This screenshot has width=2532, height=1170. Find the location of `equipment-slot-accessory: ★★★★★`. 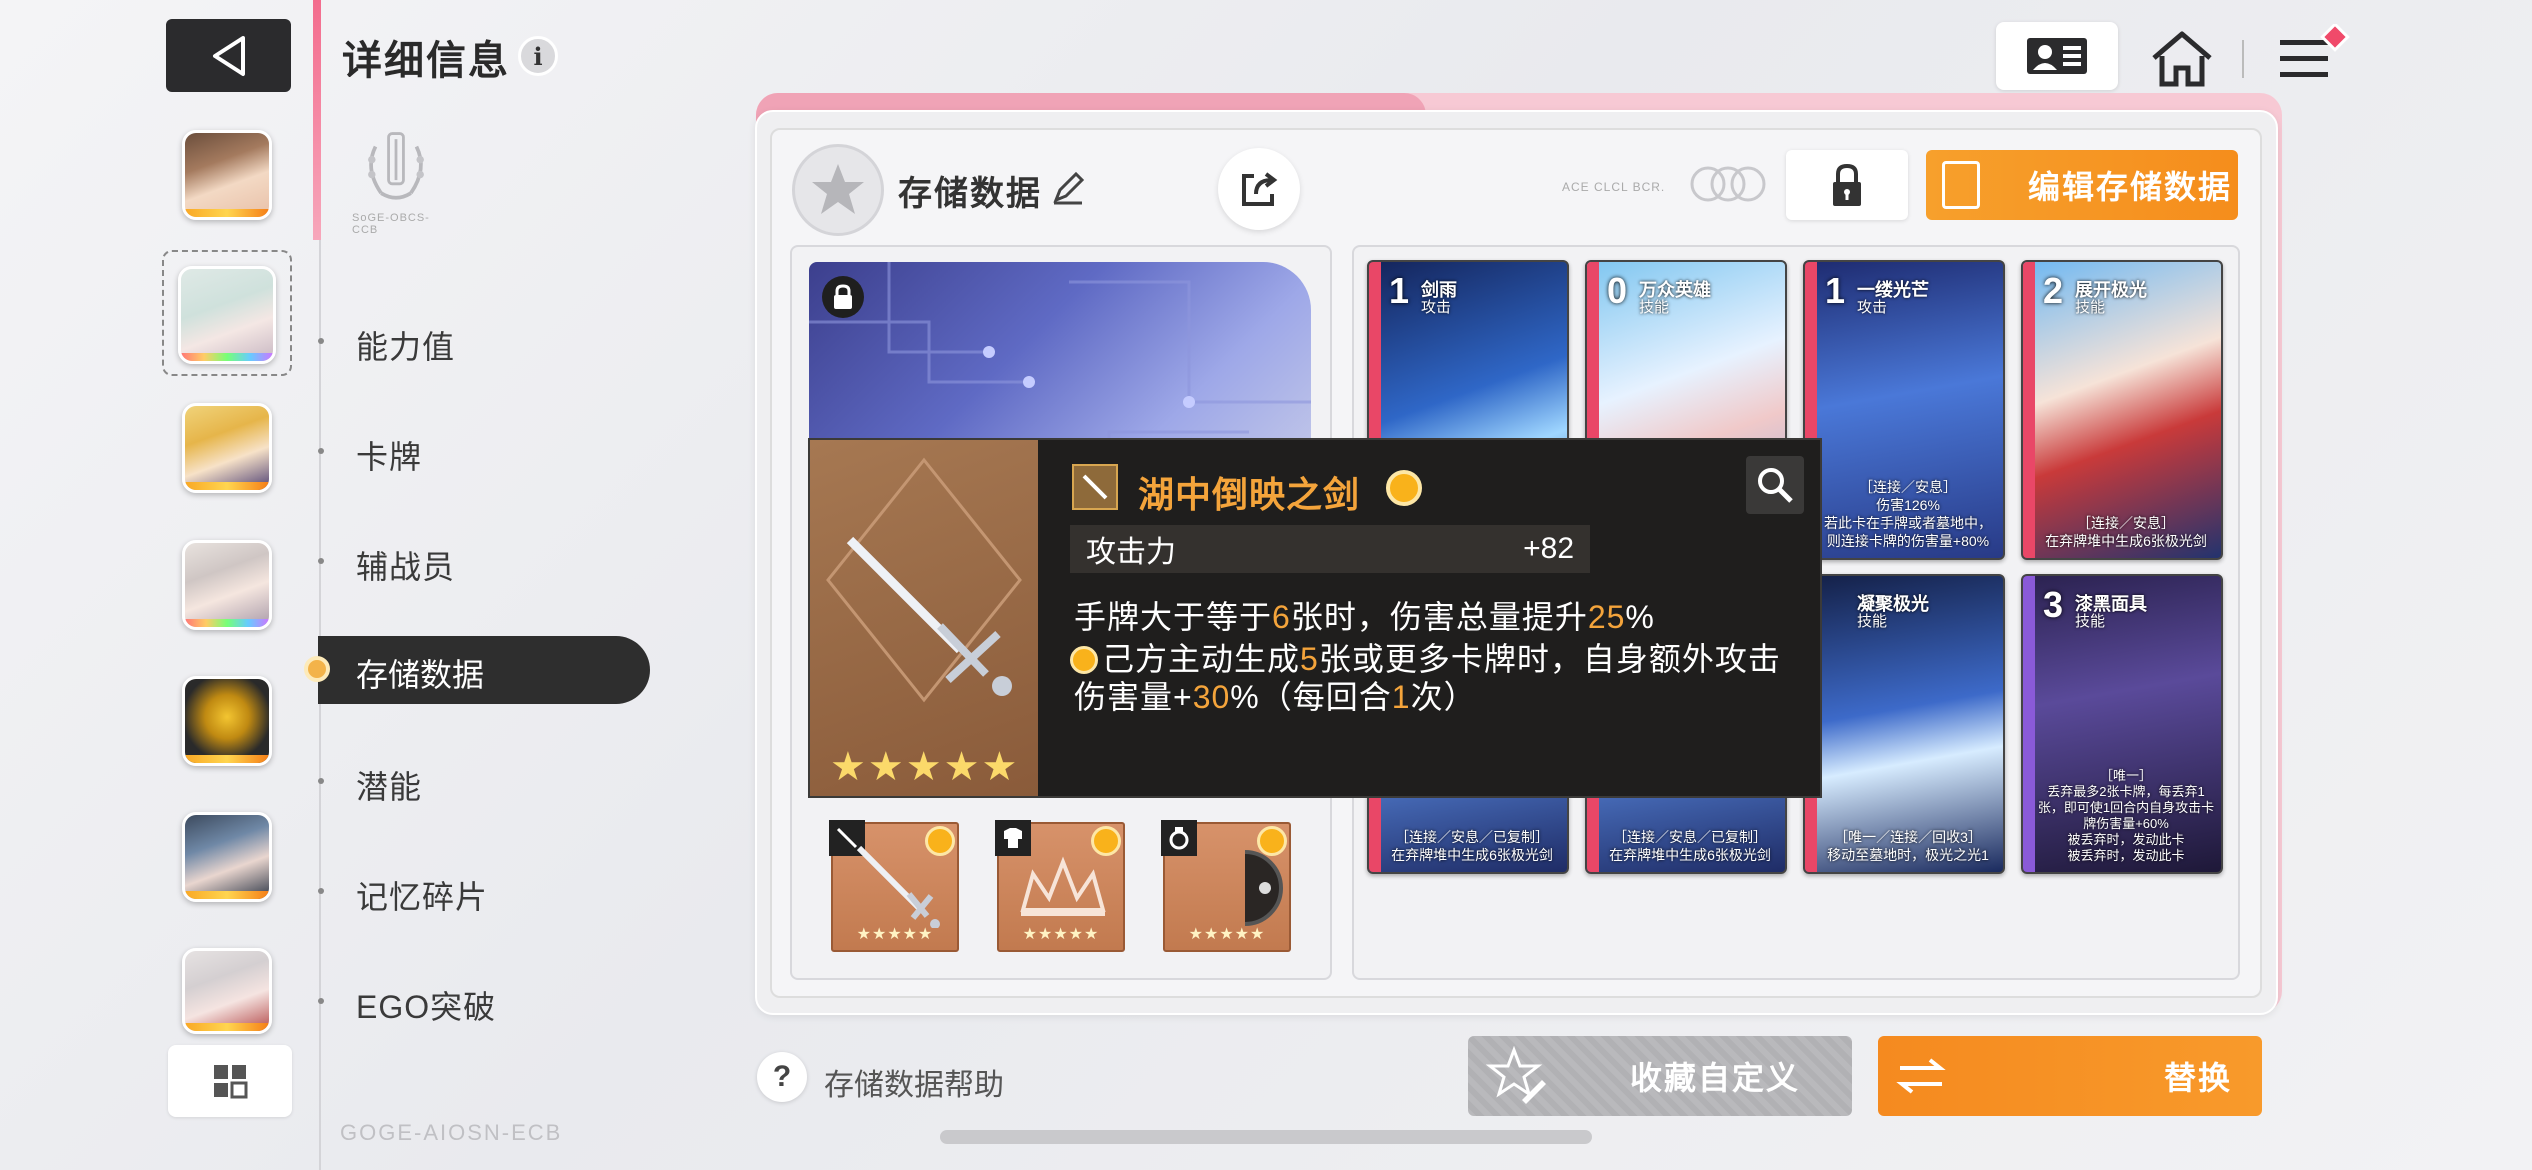

equipment-slot-accessory: ★★★★★ is located at coordinates (1226, 886).